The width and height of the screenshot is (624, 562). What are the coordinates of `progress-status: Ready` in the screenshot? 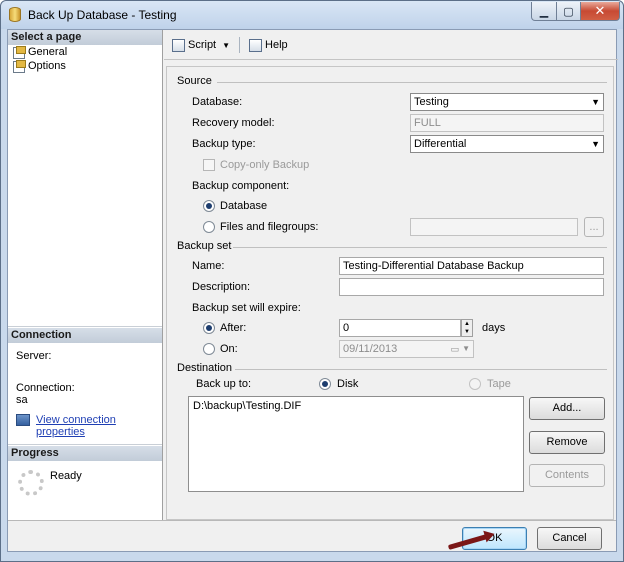 It's located at (66, 476).